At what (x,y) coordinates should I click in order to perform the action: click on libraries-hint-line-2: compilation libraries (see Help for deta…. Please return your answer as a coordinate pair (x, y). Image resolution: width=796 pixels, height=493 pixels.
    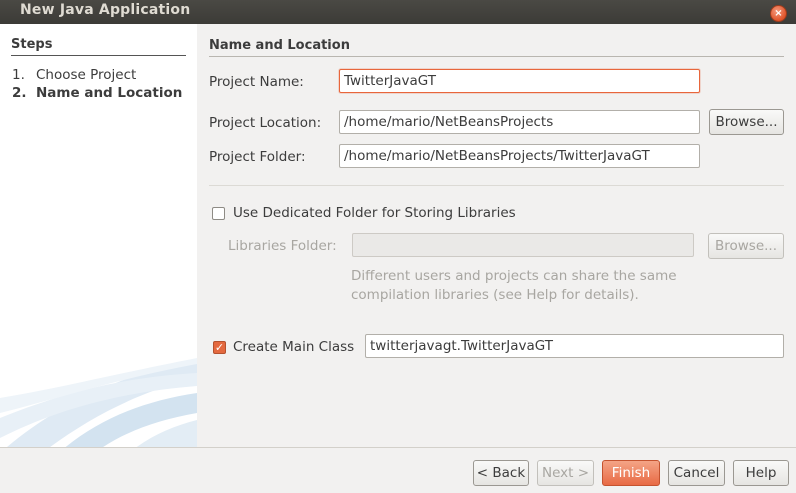
    Looking at the image, I should click on (495, 295).